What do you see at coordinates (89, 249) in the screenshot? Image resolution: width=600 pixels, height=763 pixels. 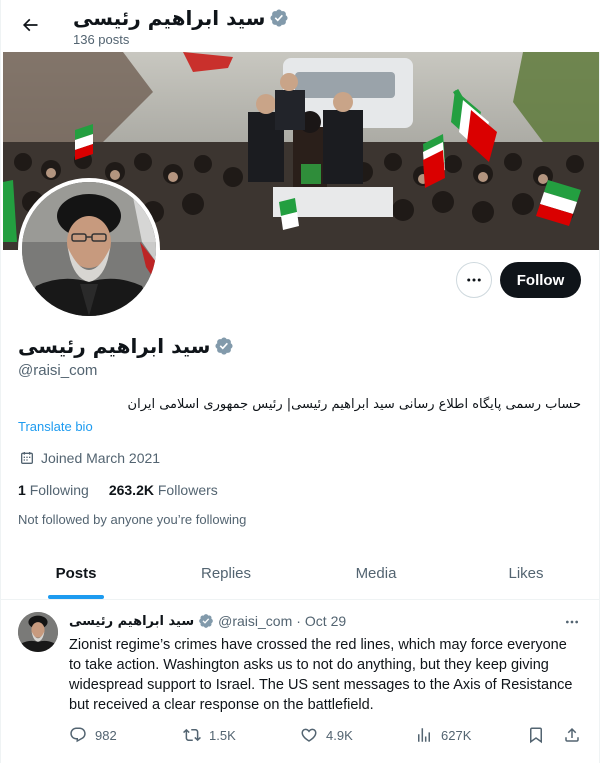 I see `profile-avatar` at bounding box center [89, 249].